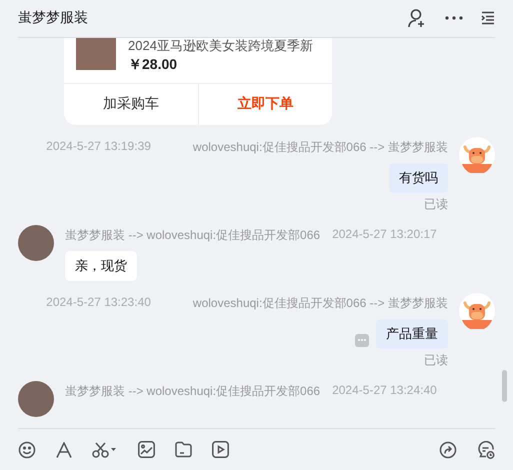  What do you see at coordinates (64, 450) in the screenshot?
I see `font-icon` at bounding box center [64, 450].